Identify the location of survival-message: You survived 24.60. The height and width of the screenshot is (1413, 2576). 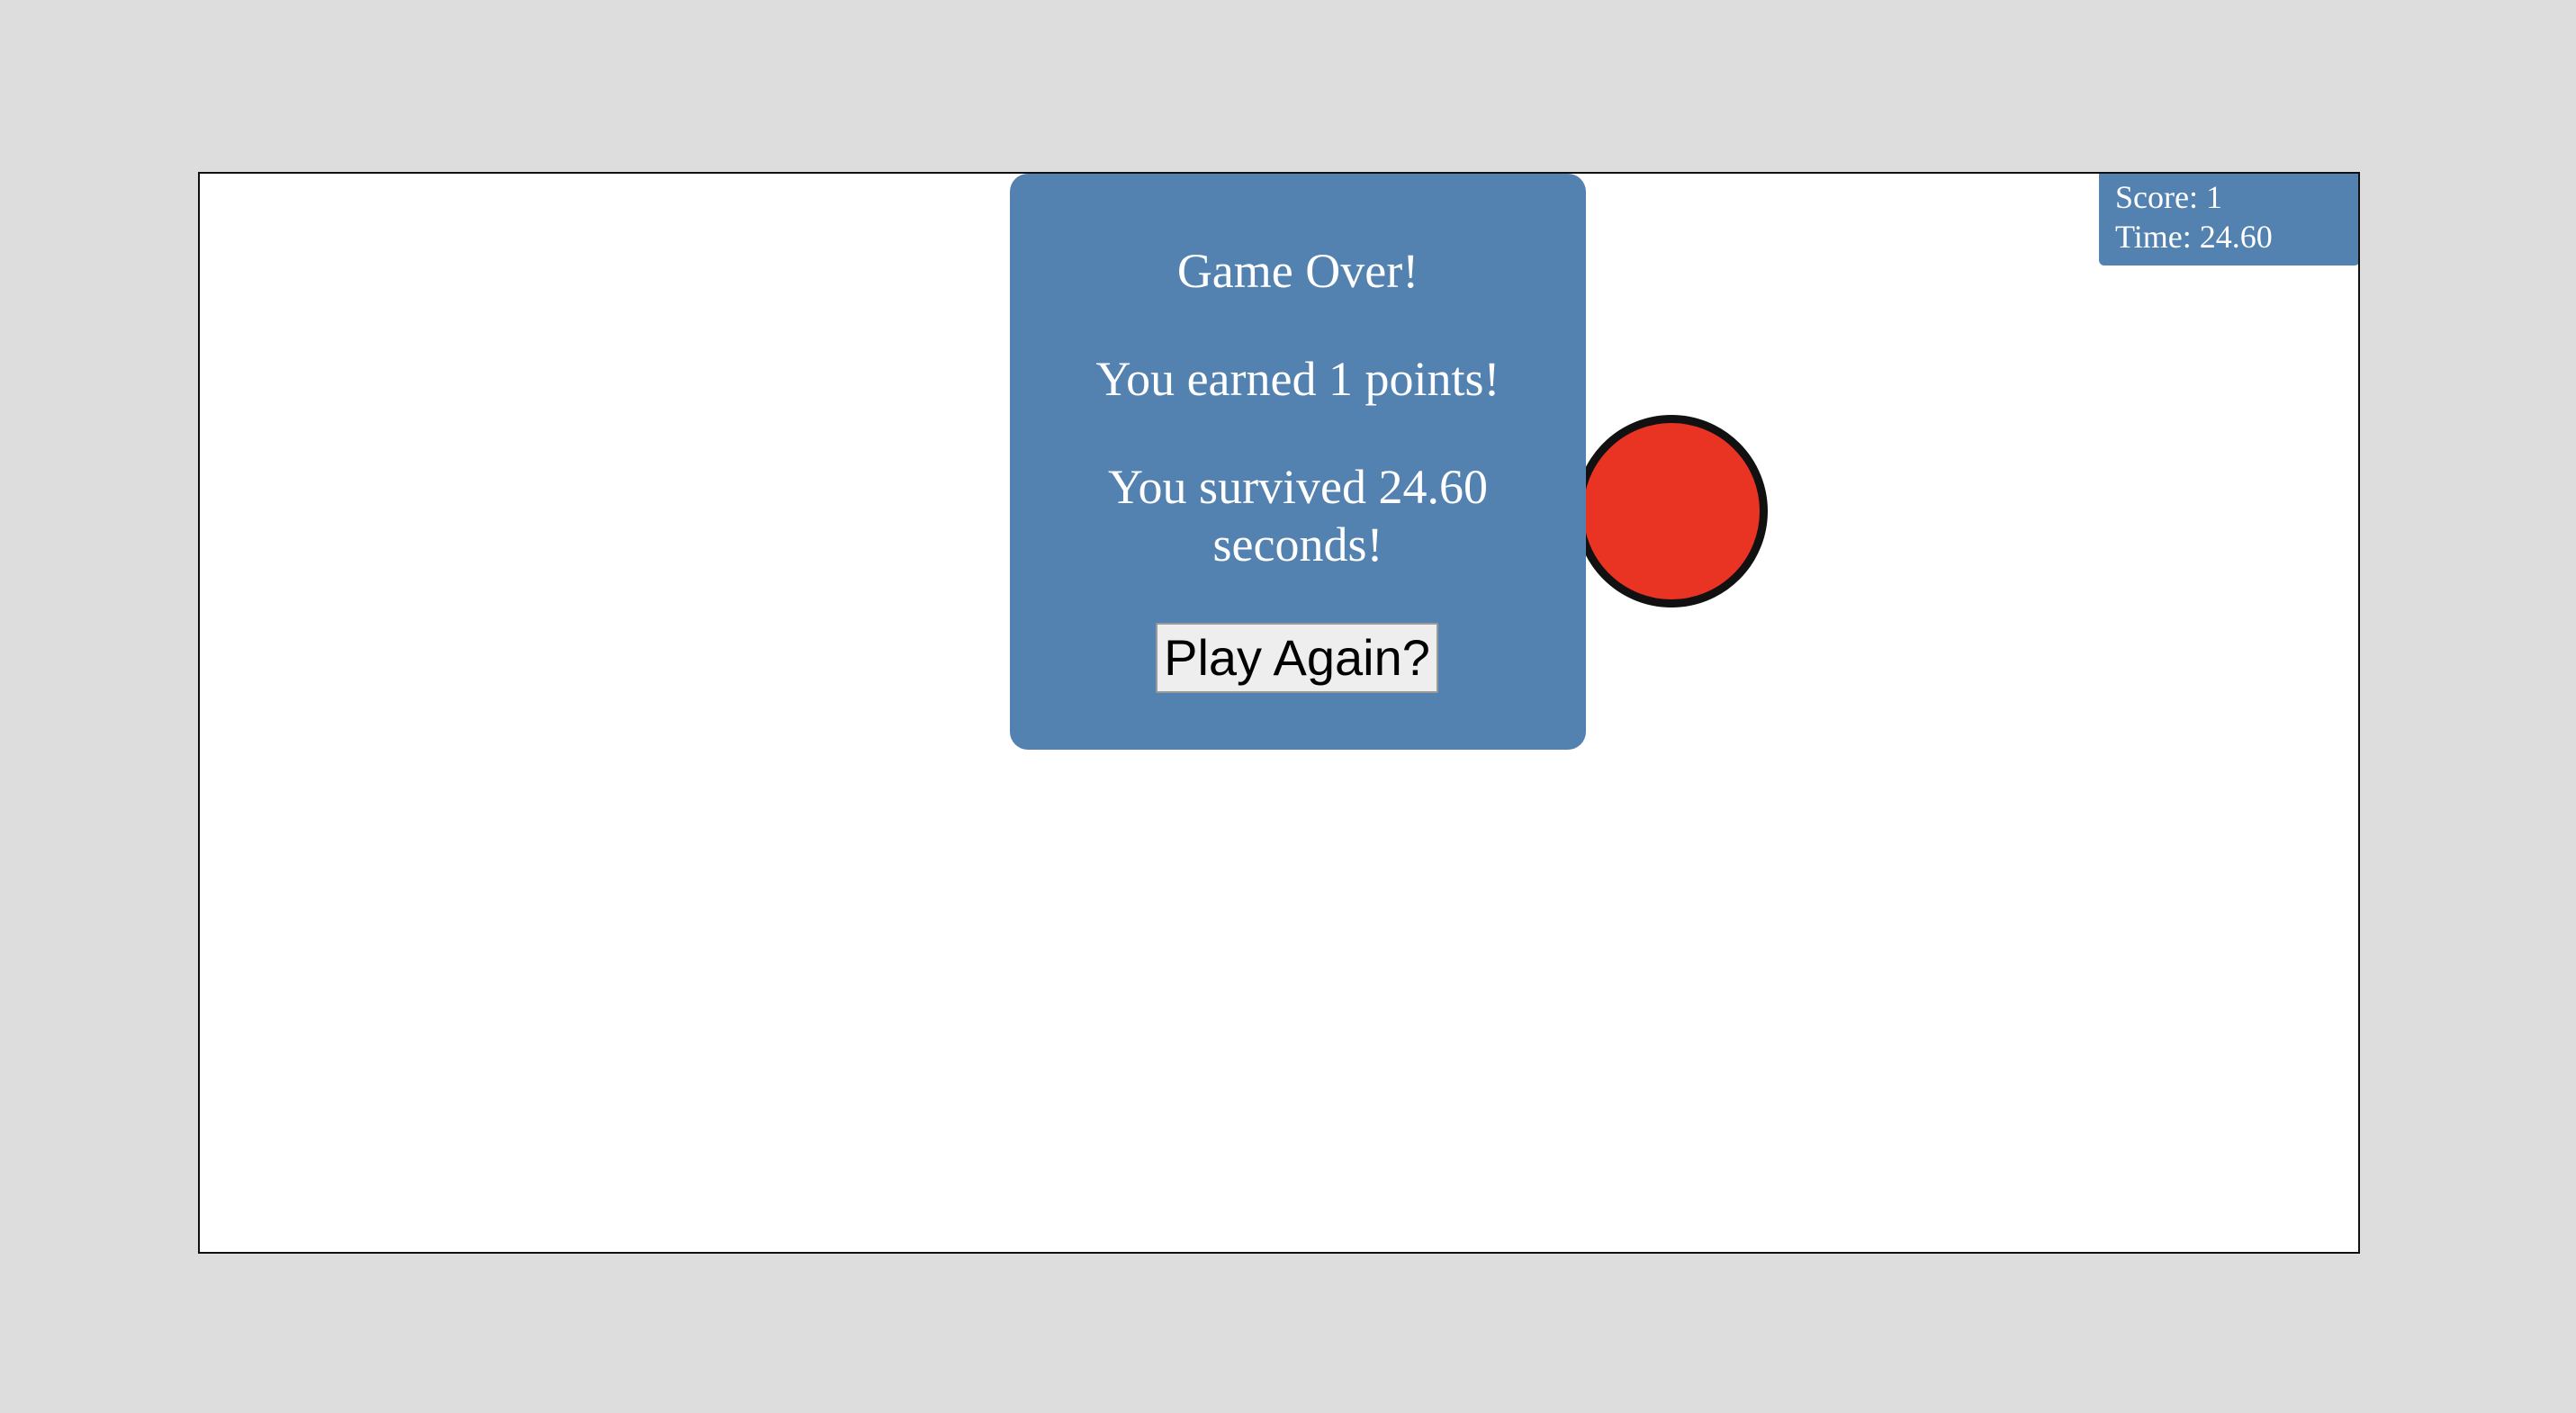
(1298, 487).